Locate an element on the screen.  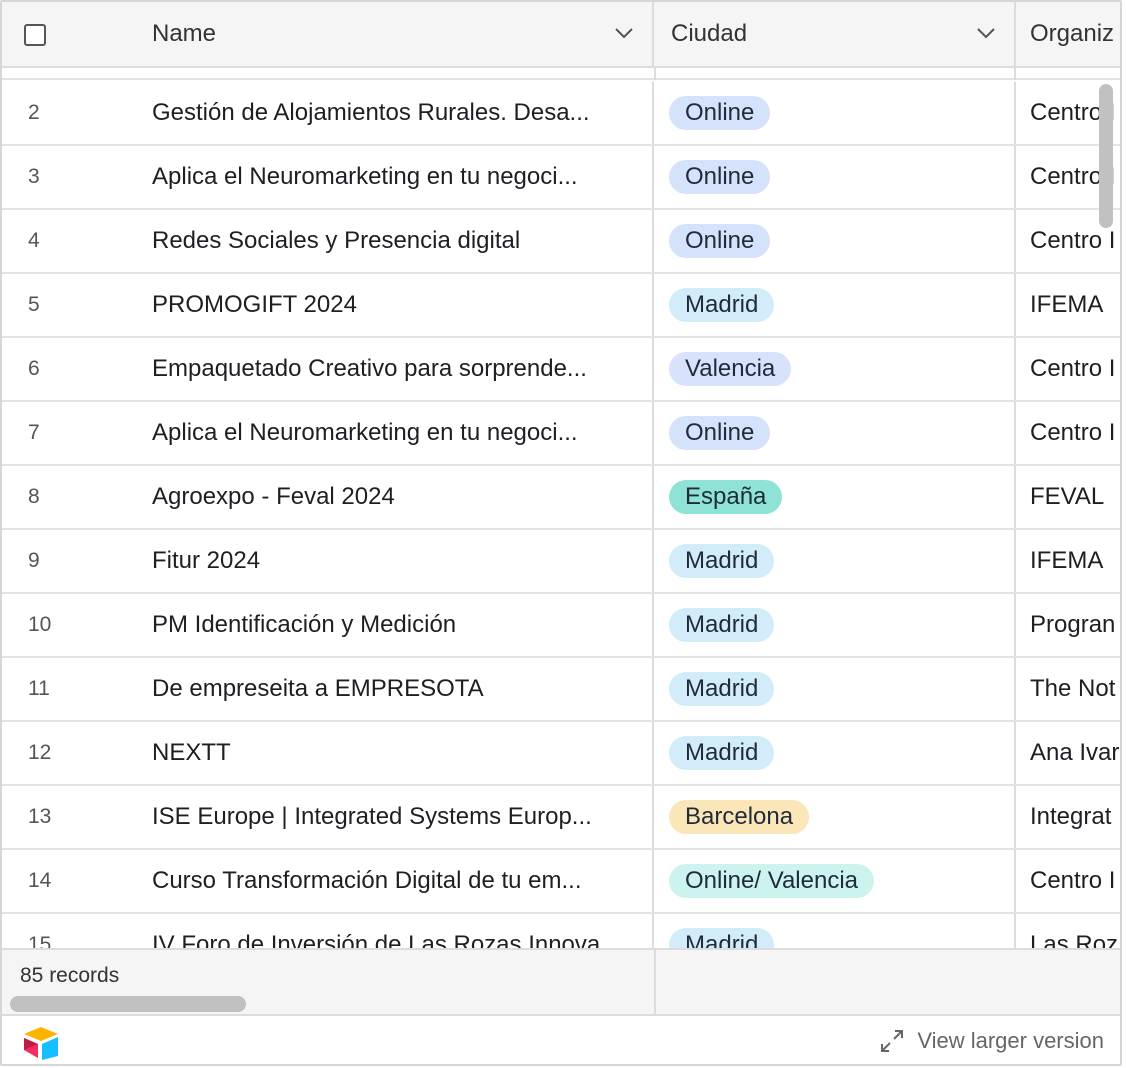
name-cell: Fitur 2024 is located at coordinates (403, 561).